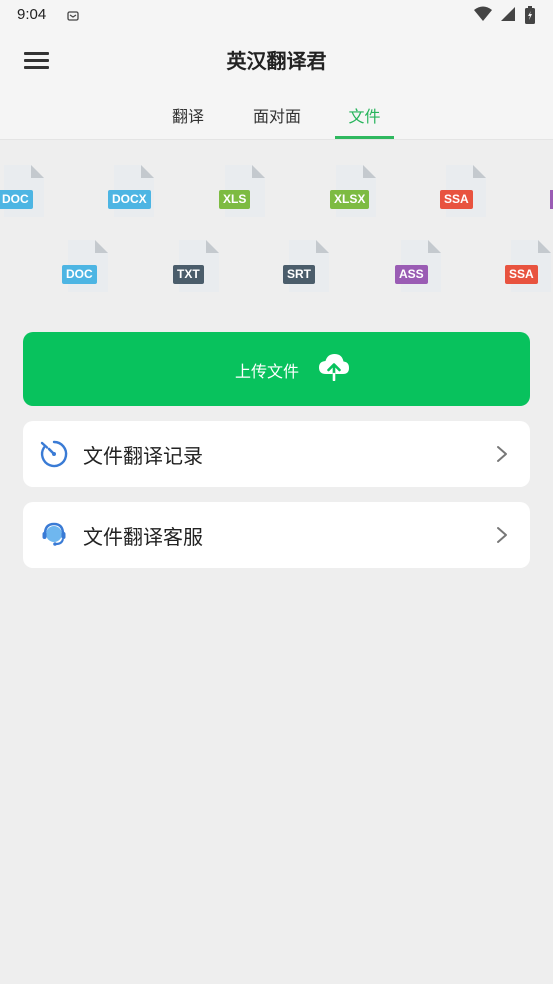 The width and height of the screenshot is (553, 984). I want to click on tab-bar: 翻译 面对面 文件, so click(276, 119).